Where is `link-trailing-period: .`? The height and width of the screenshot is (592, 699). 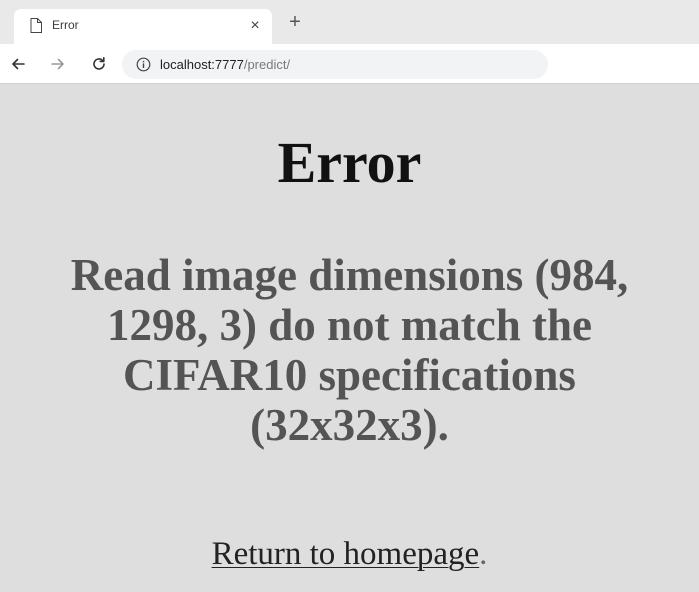 link-trailing-period: . is located at coordinates (483, 554).